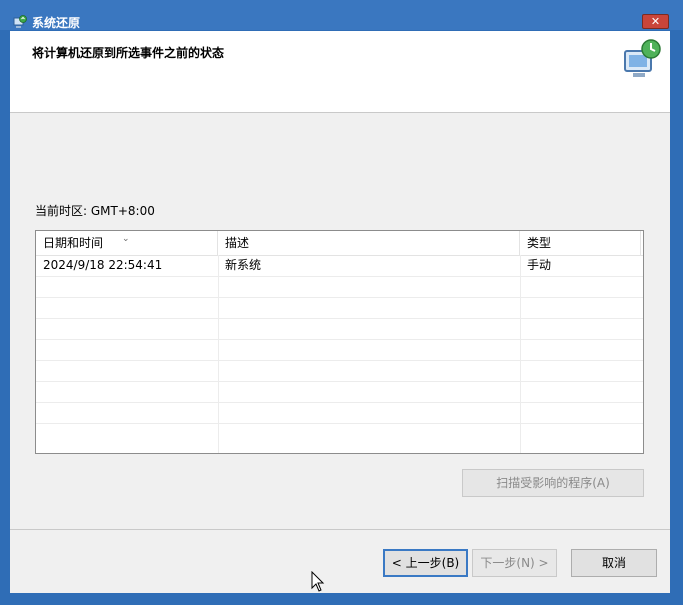 Image resolution: width=683 pixels, height=605 pixels. What do you see at coordinates (56, 23) in the screenshot?
I see `window-title: 系统还原` at bounding box center [56, 23].